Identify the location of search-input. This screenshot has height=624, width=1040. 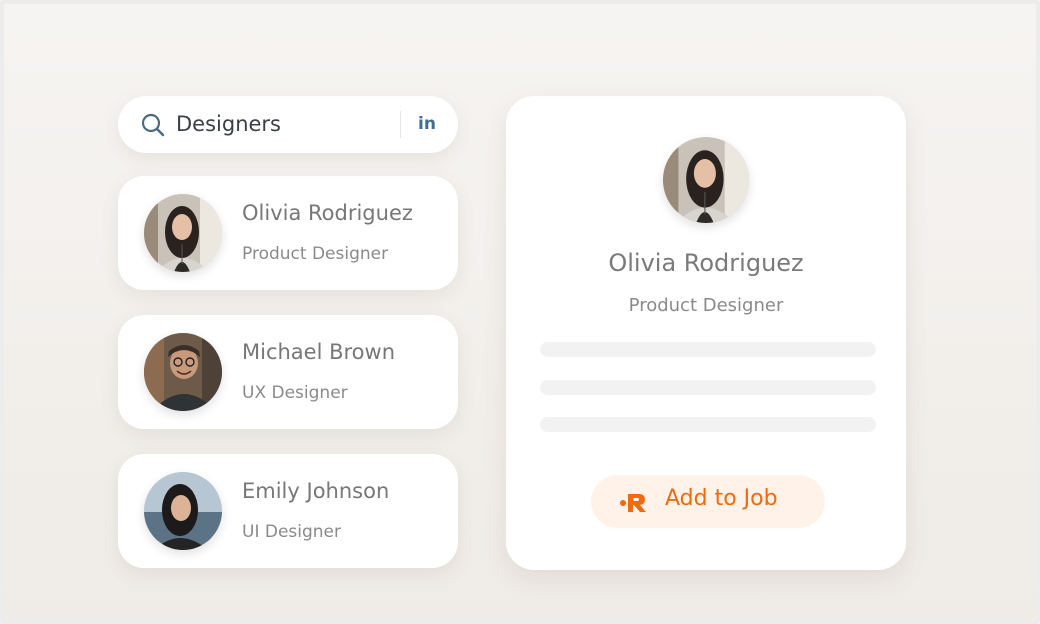
(281, 124).